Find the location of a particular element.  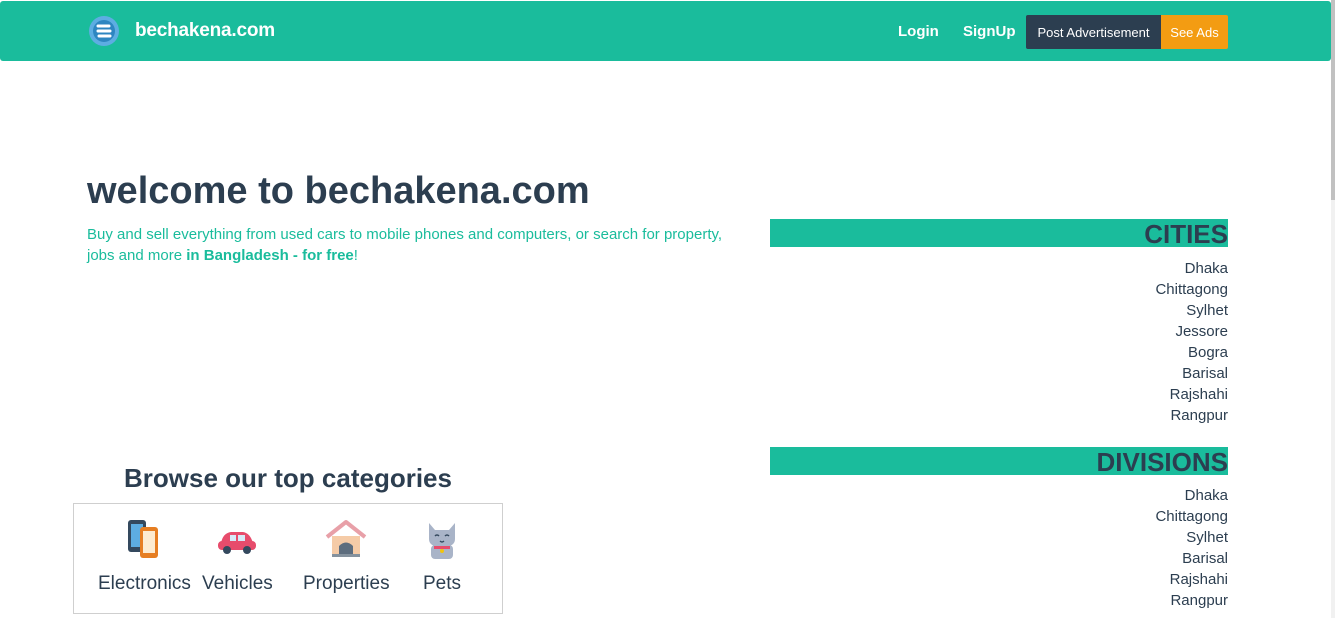

bechakena-logo-icon is located at coordinates (104, 31).